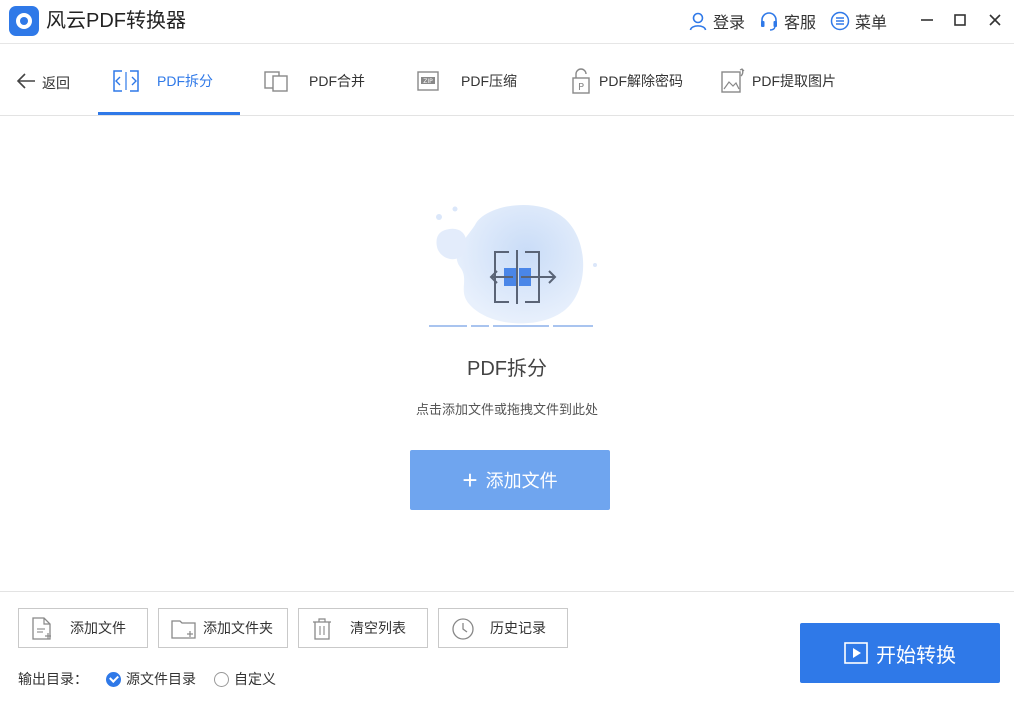 This screenshot has width=1014, height=708. Describe the element at coordinates (53, 679) in the screenshot. I see `output-directory-label: 输出目录：` at that location.